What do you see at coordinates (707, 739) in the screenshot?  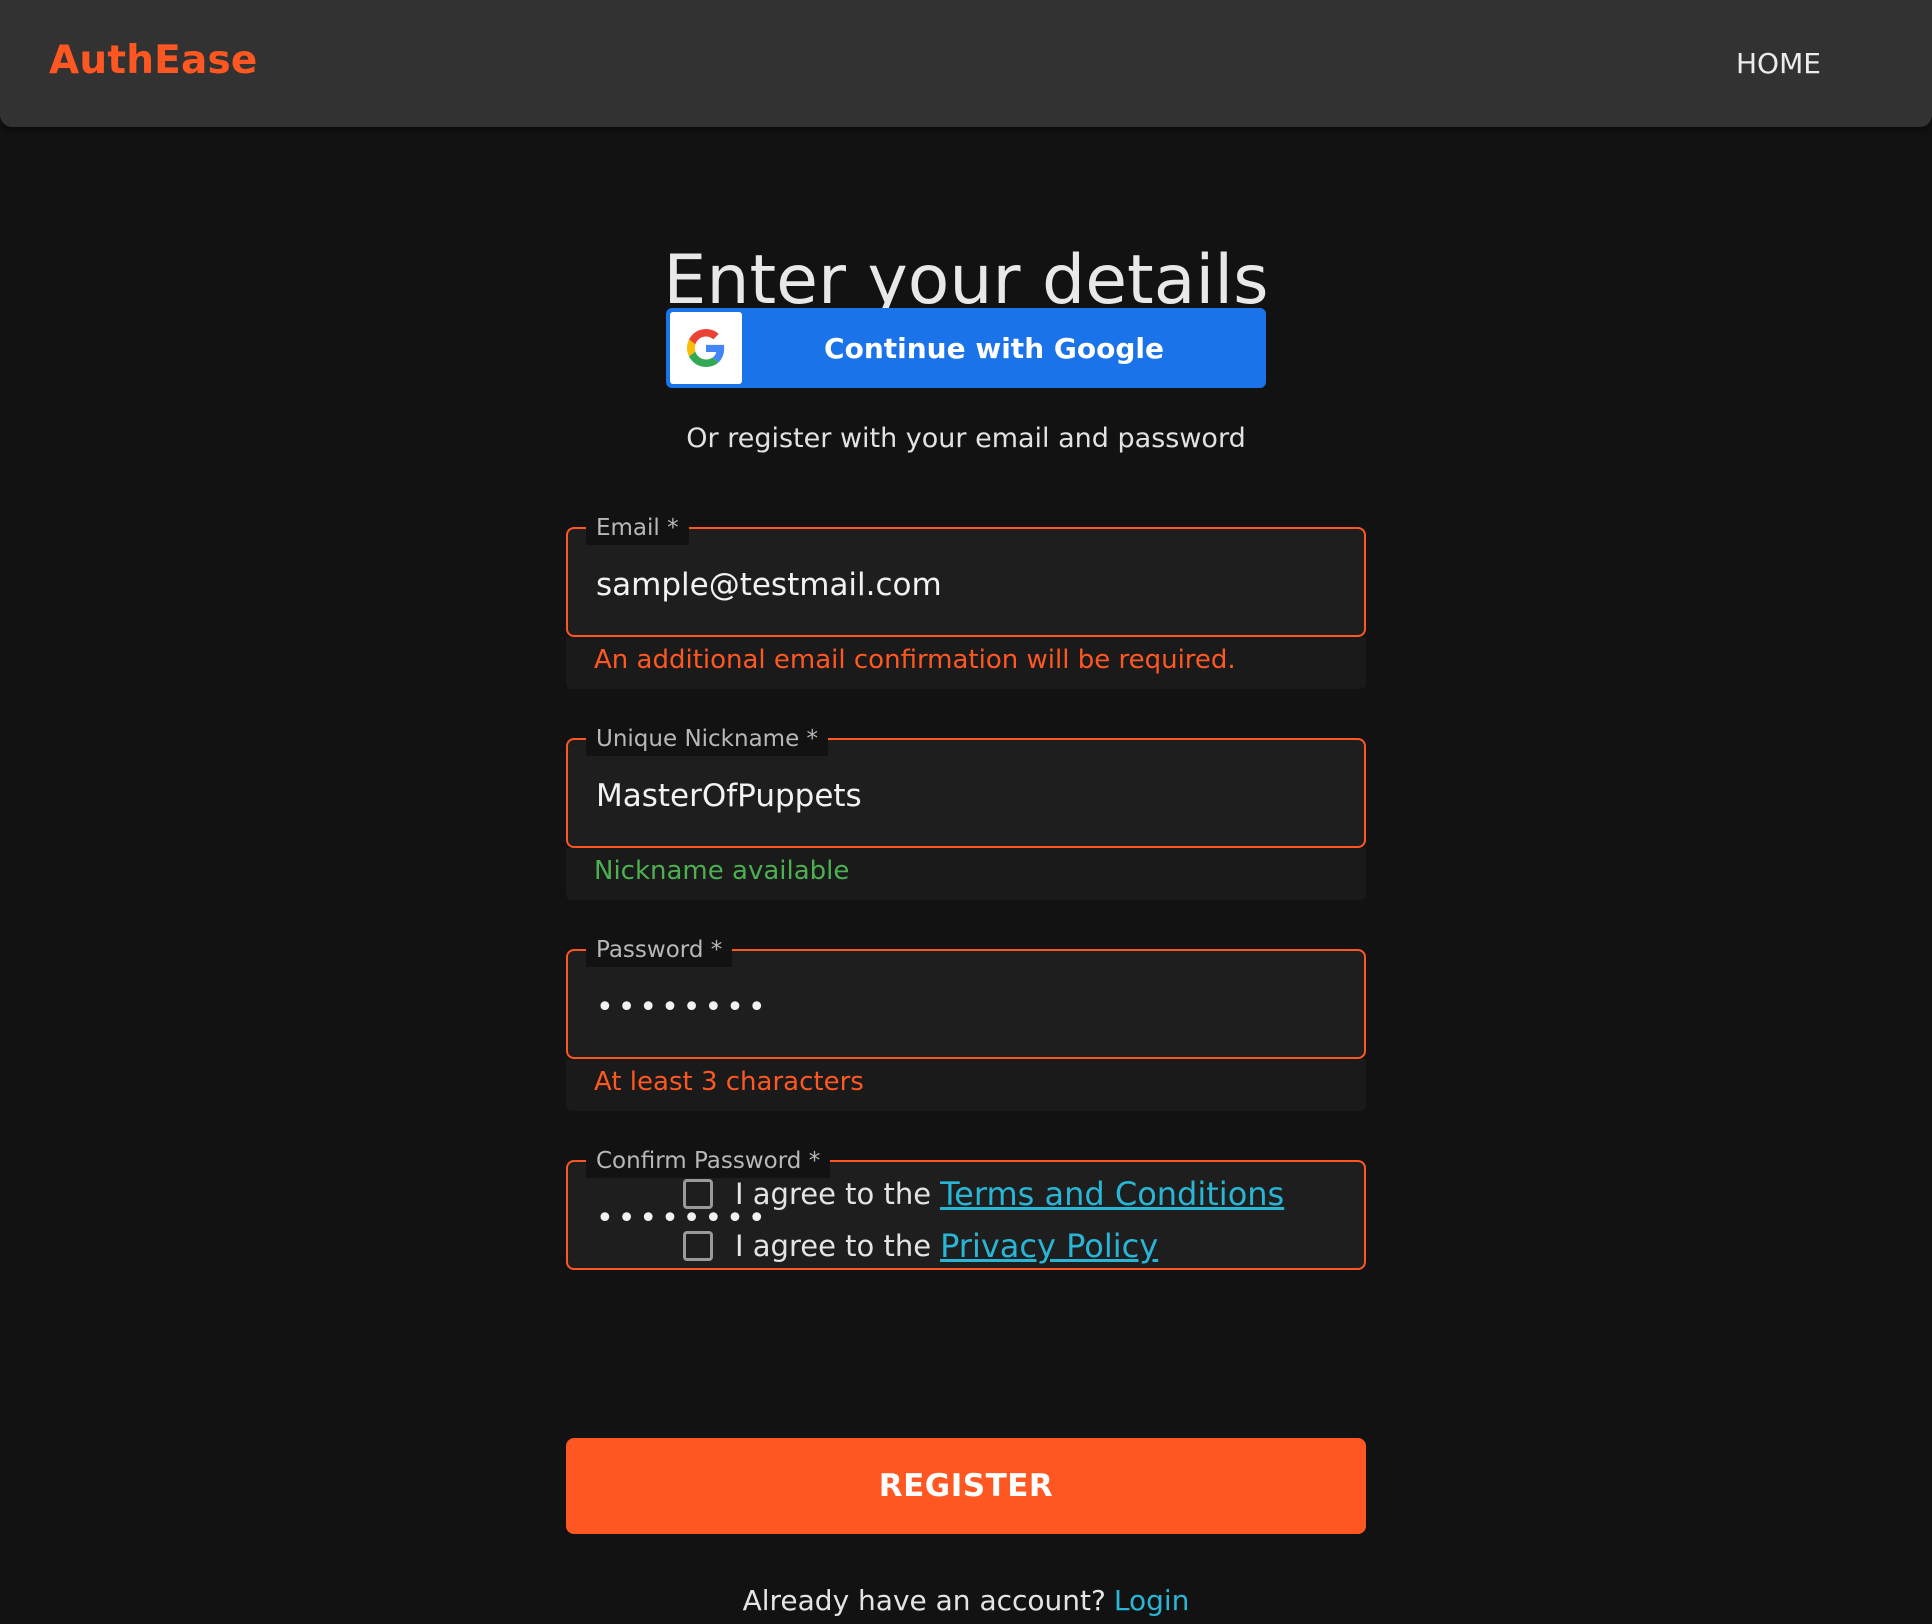 I see `nickname-label: Unique Nickname *` at bounding box center [707, 739].